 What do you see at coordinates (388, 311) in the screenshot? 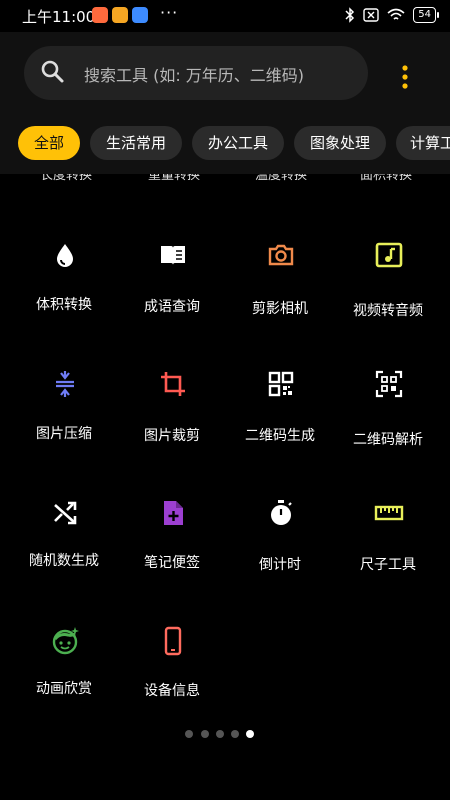
I see `tool-label: 视频转音频` at bounding box center [388, 311].